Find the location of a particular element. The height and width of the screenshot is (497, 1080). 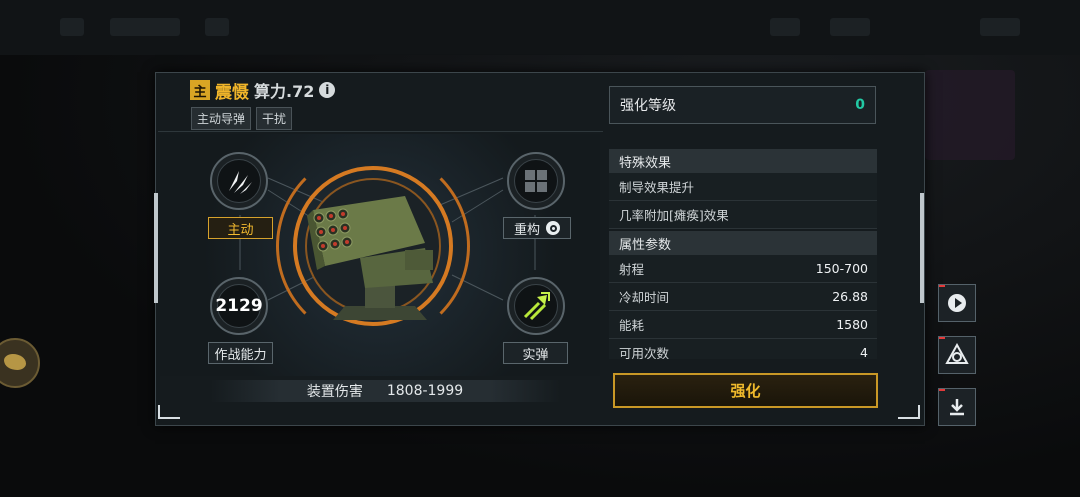

play-icon is located at coordinates (957, 303).